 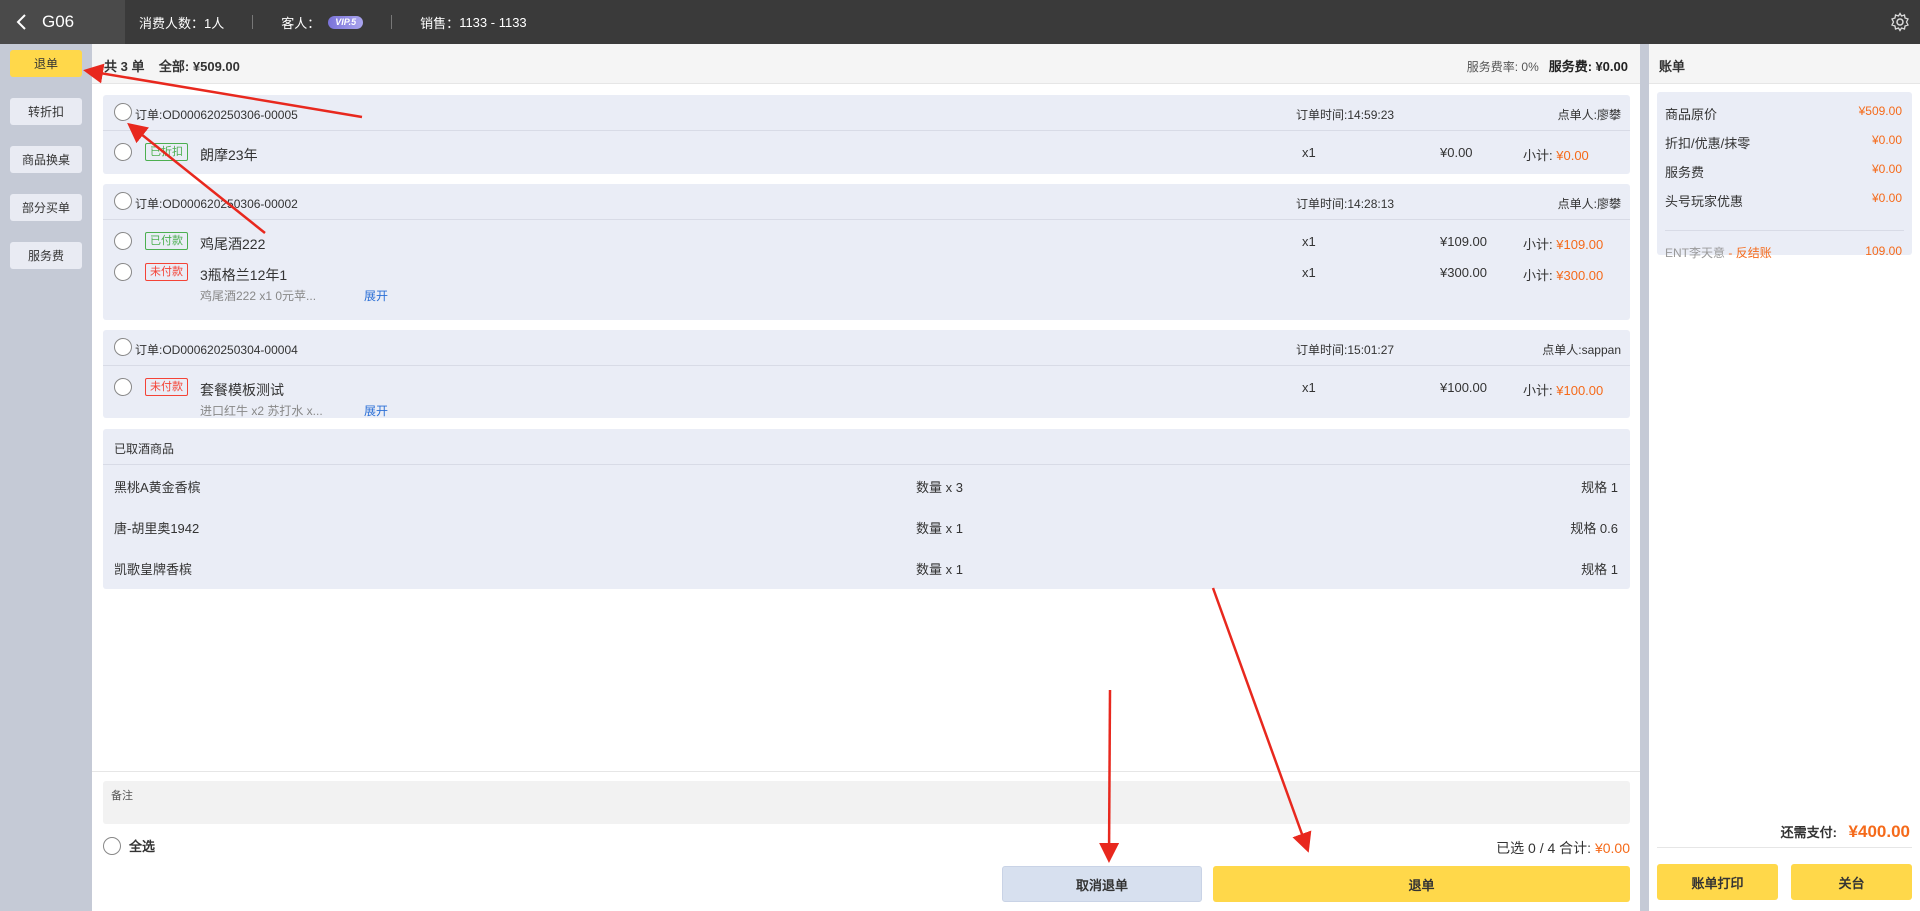 What do you see at coordinates (294, 23) in the screenshot?
I see `guest-label: 客人` at bounding box center [294, 23].